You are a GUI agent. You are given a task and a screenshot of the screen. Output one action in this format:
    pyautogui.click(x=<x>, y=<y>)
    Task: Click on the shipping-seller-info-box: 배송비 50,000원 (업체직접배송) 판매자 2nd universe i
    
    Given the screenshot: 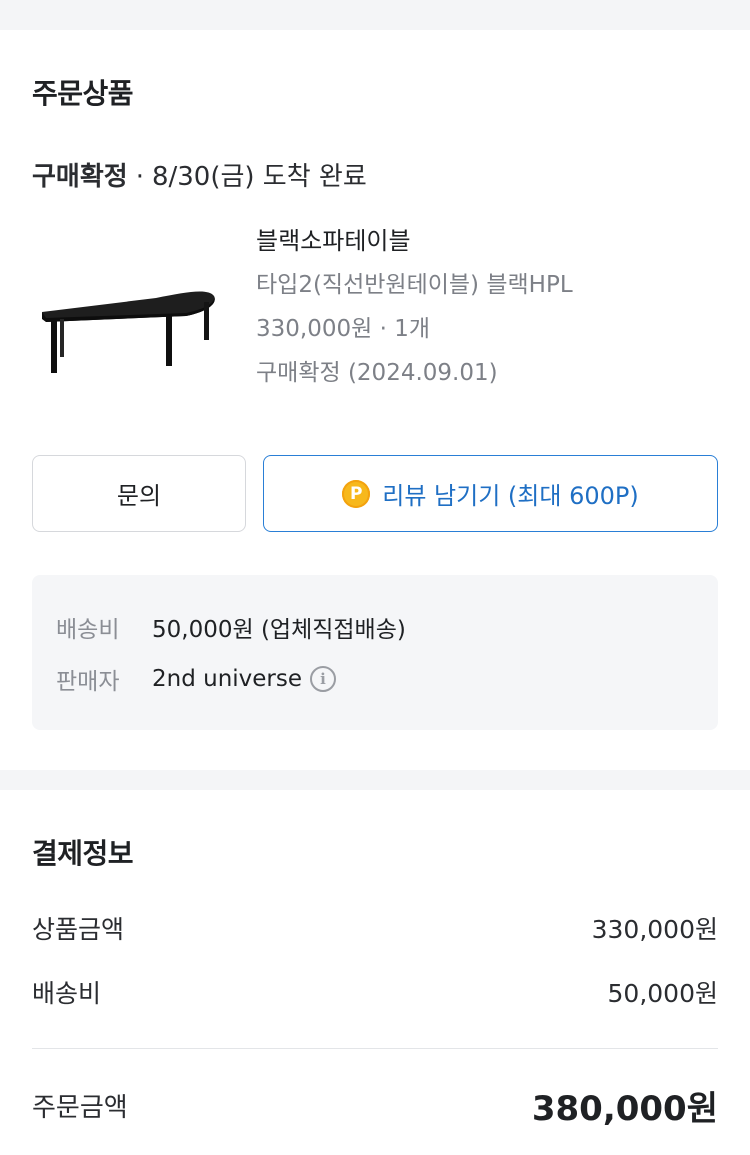 What is the action you would take?
    pyautogui.click(x=375, y=652)
    